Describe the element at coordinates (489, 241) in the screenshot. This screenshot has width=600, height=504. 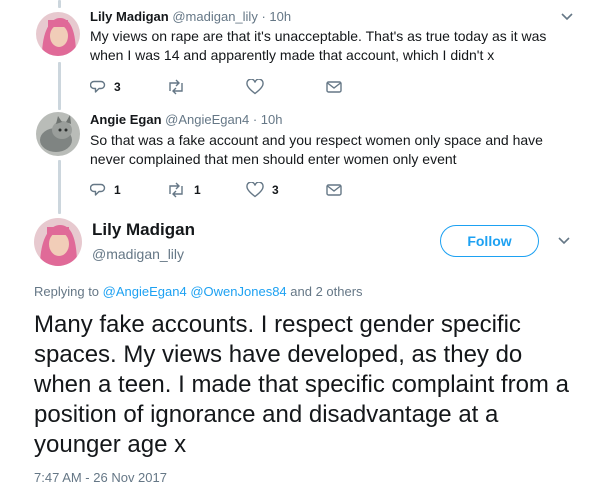
I see `follow-button: Follow` at that location.